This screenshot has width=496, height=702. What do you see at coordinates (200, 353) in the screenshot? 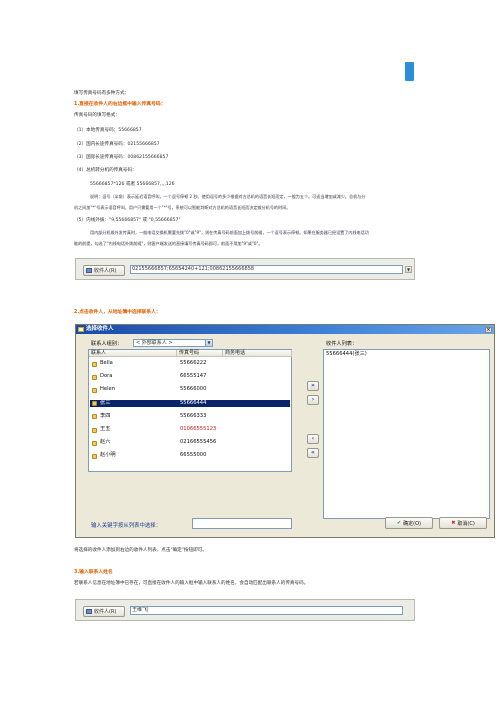
I see `column-header-fax: 传真号码` at bounding box center [200, 353].